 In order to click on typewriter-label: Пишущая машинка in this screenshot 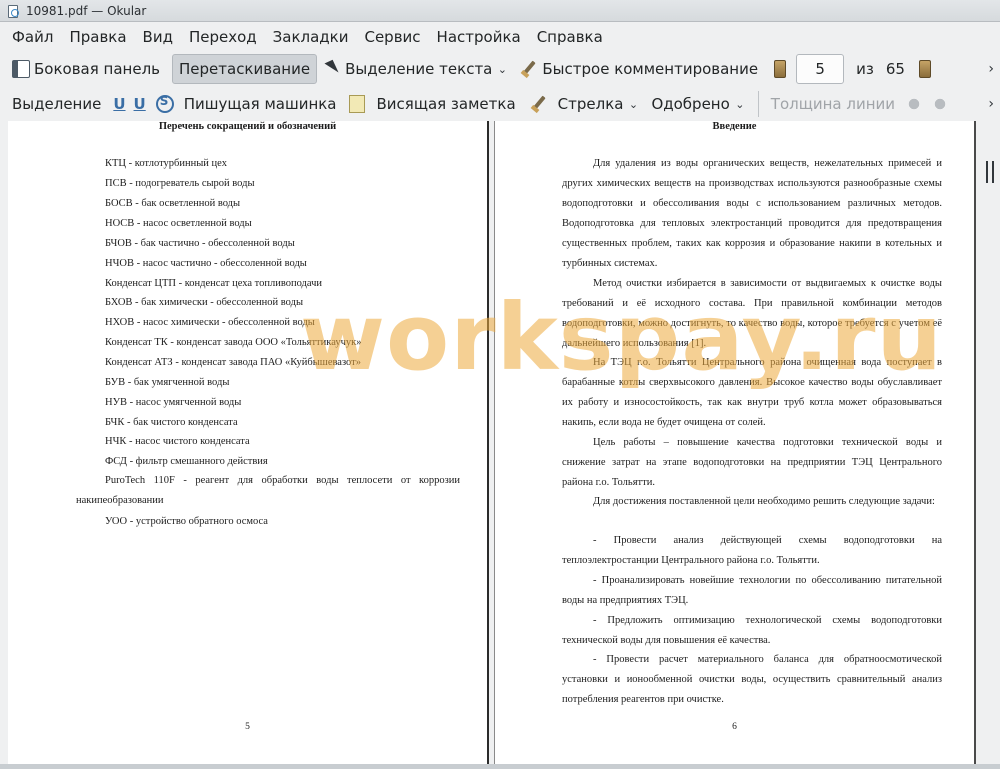, I will do `click(260, 104)`.